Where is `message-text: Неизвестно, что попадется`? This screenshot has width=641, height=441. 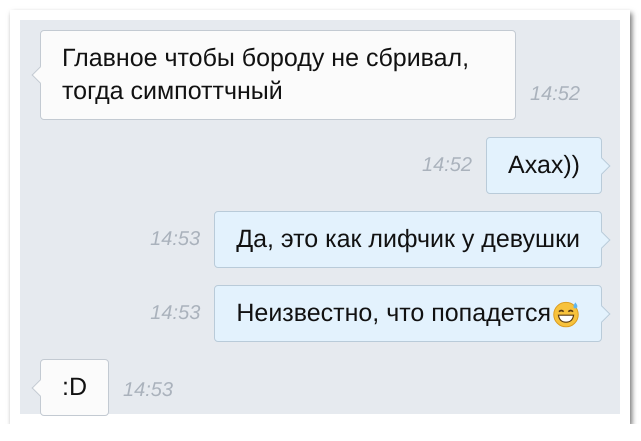
message-text: Неизвестно, что попадется is located at coordinates (393, 313).